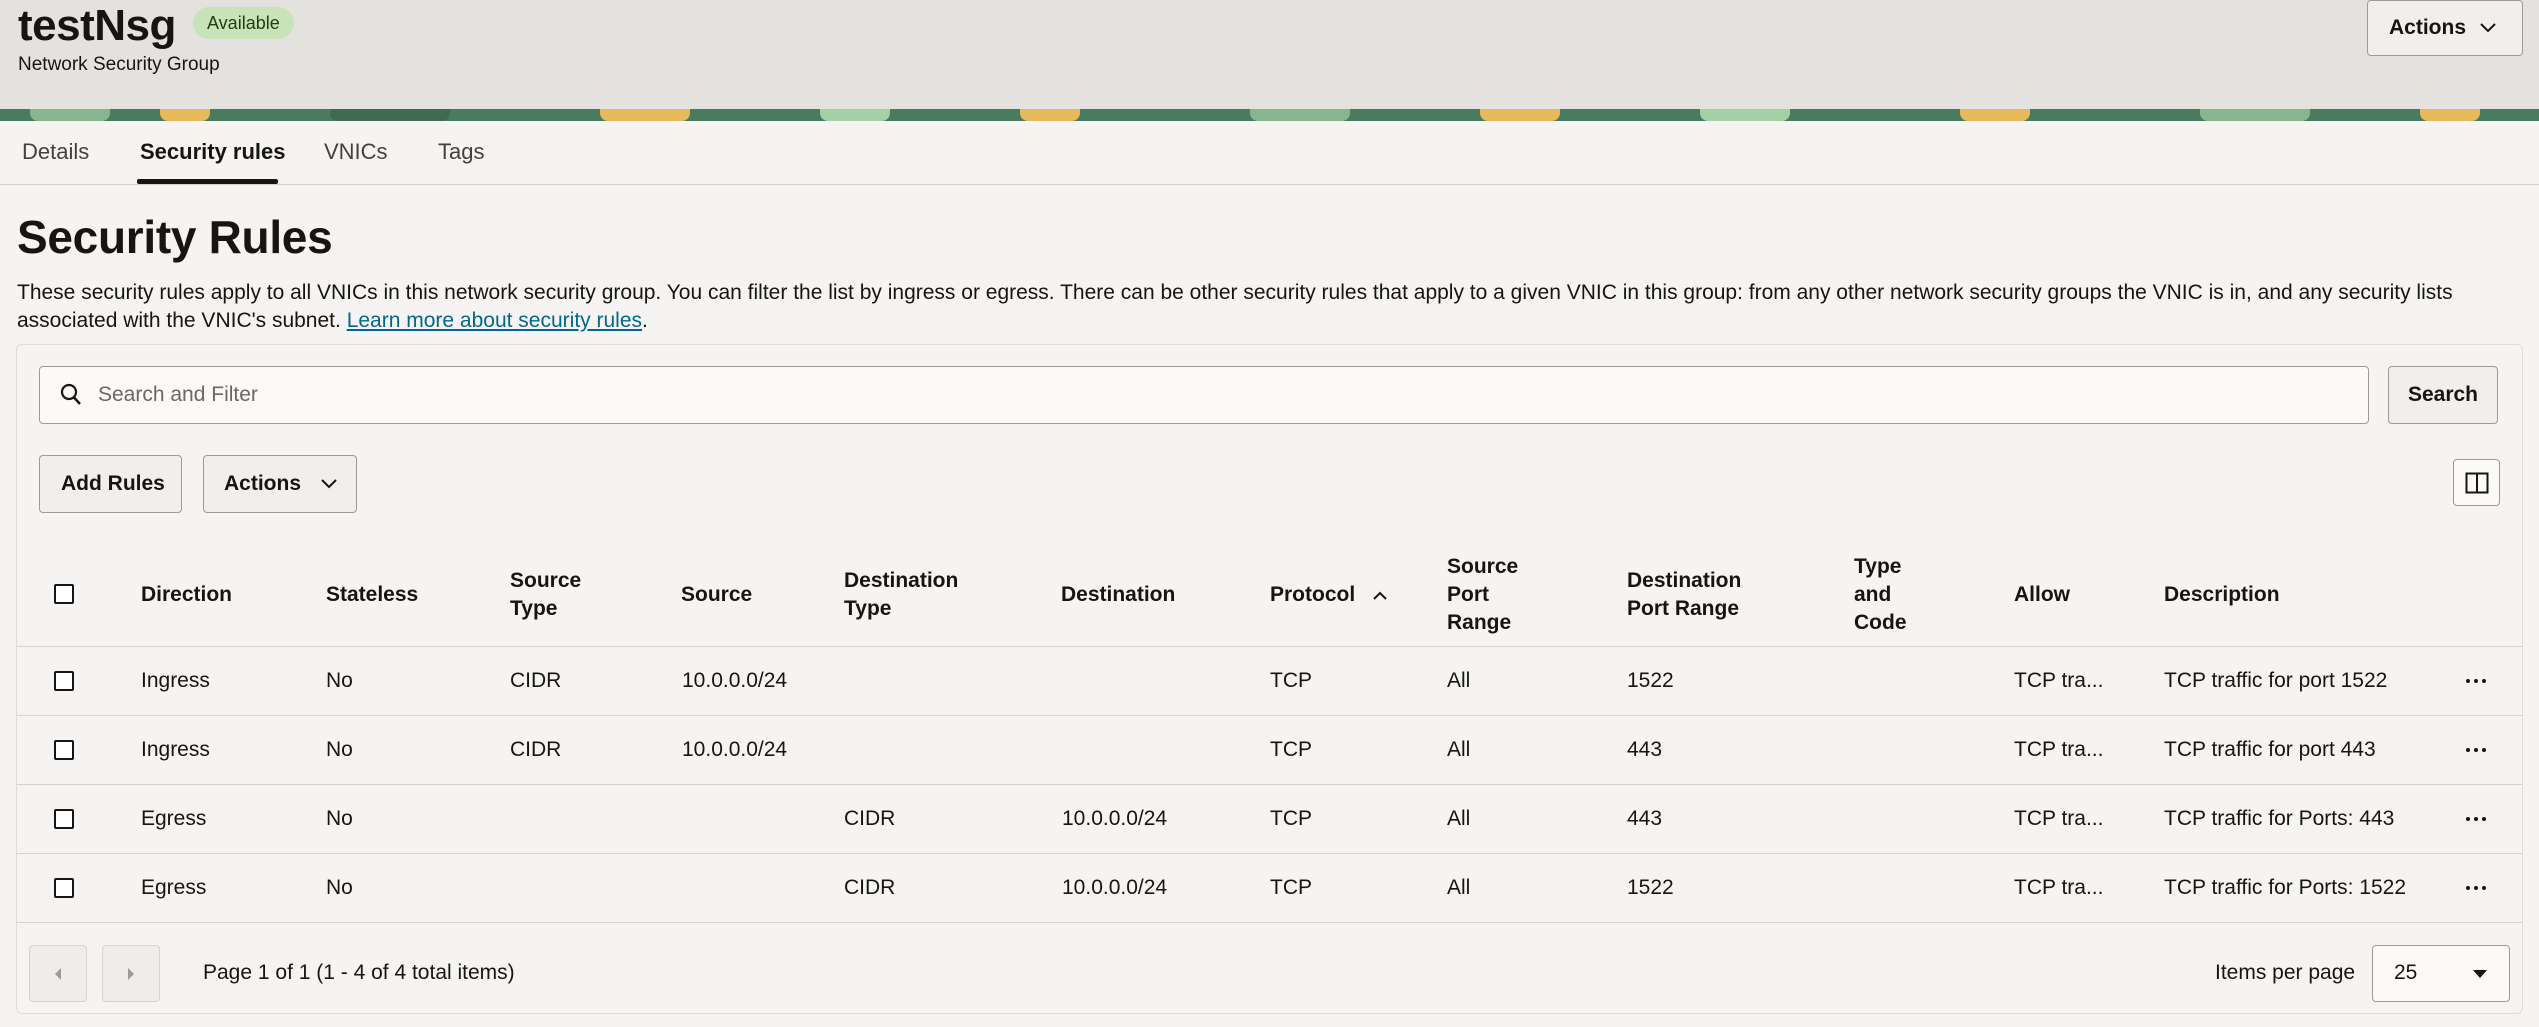 This screenshot has height=1027, width=2539. What do you see at coordinates (2285, 972) in the screenshot?
I see `items-per-page-label: Items per page` at bounding box center [2285, 972].